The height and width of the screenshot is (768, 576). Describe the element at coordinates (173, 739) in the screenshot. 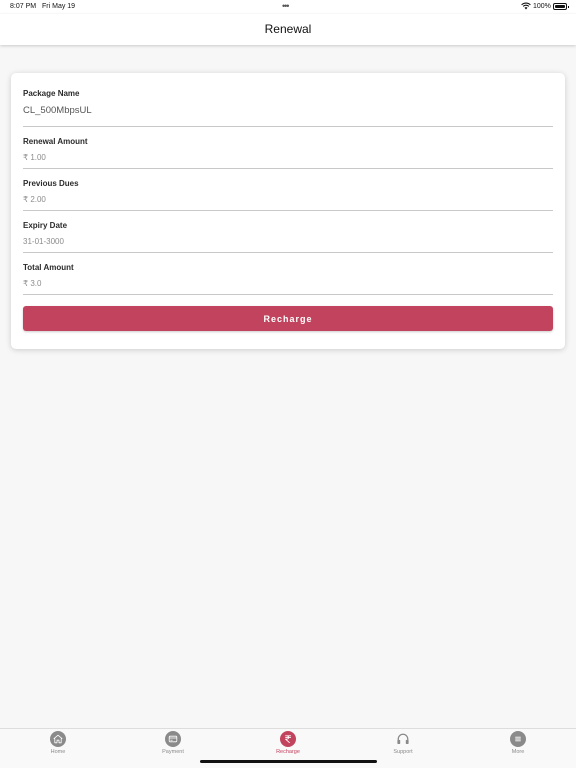

I see `payment-icon` at that location.